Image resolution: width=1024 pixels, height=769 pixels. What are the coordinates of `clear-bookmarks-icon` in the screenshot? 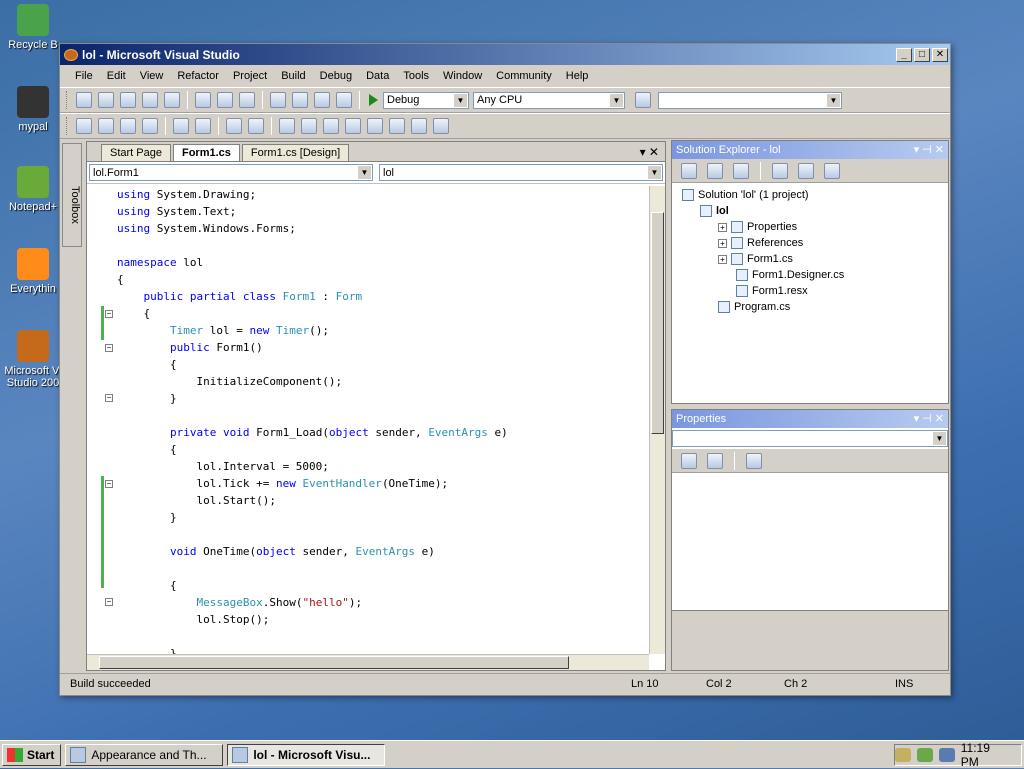 It's located at (441, 126).